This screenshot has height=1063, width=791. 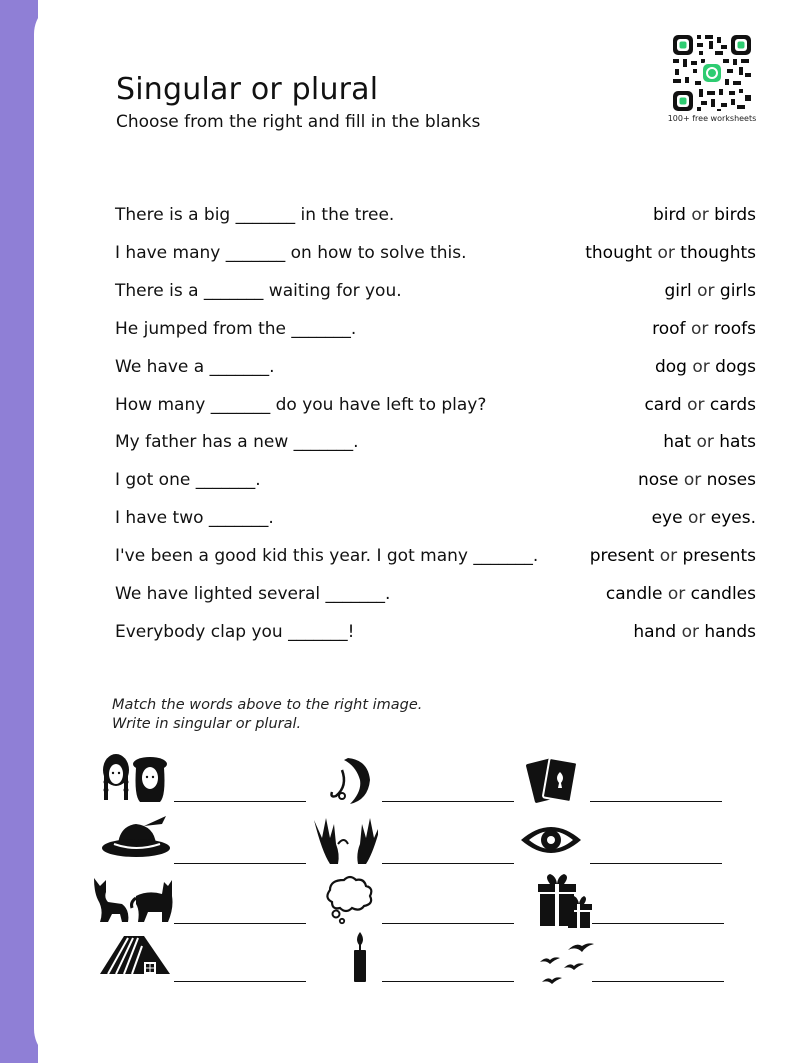 I want to click on question-sentence: There is a big _______ in the tree., so click(x=255, y=215).